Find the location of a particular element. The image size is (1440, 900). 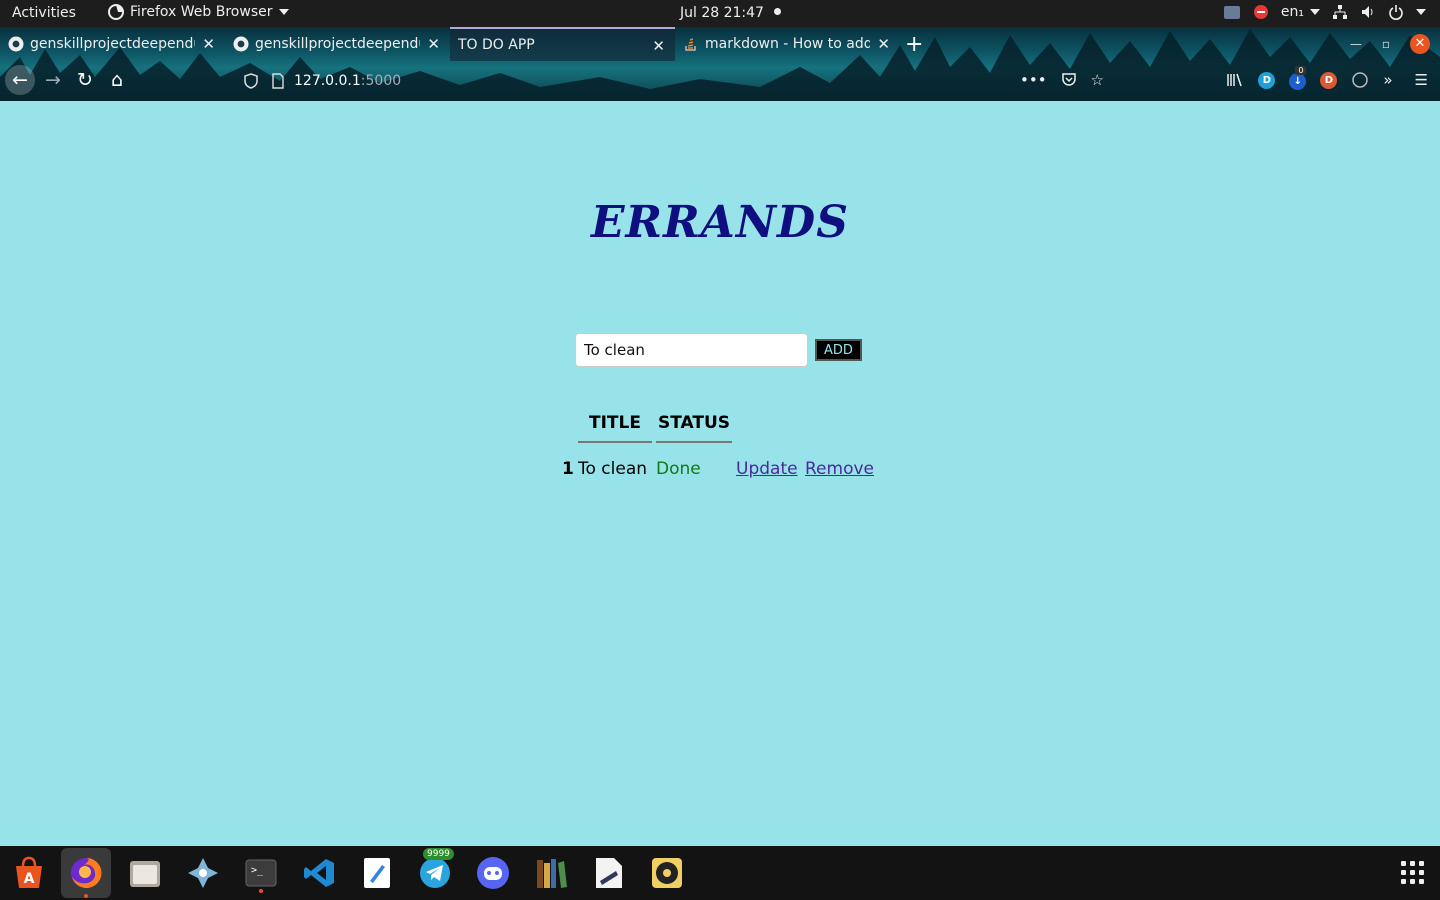

calendar-indicator-icon is located at coordinates (1232, 12).